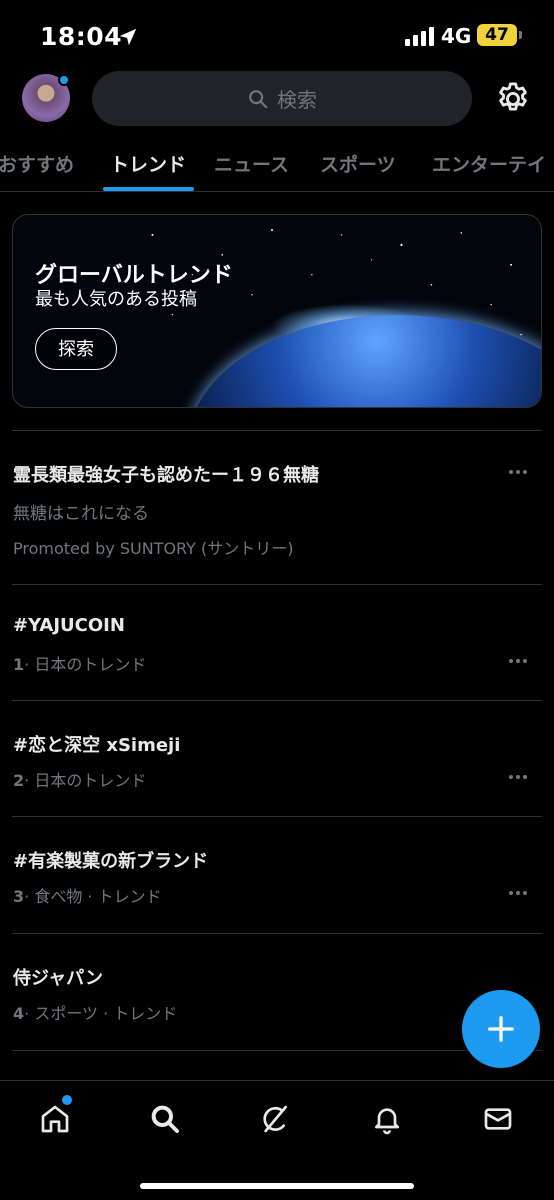 The image size is (554, 1200). I want to click on trend-meta: 2· 日本のトレンド, so click(79, 779).